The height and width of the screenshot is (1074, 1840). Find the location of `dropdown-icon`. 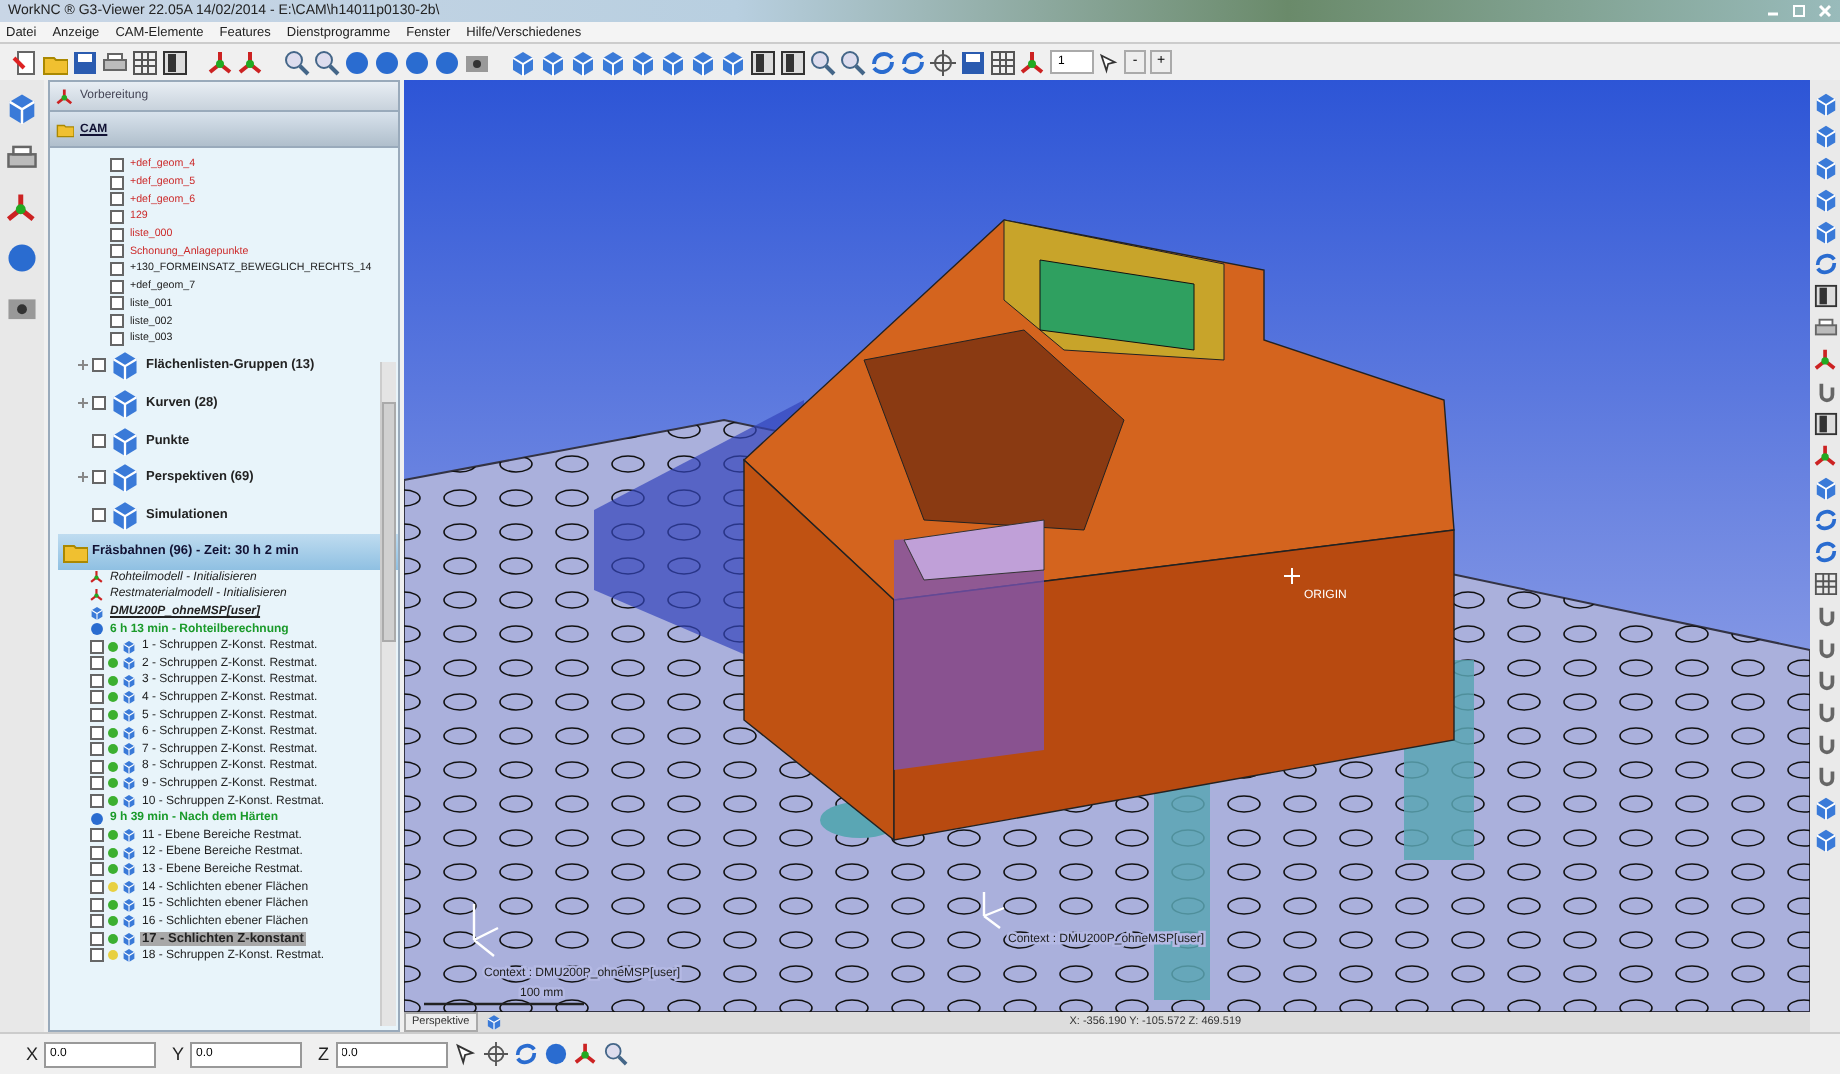

dropdown-icon is located at coordinates (1109, 62).